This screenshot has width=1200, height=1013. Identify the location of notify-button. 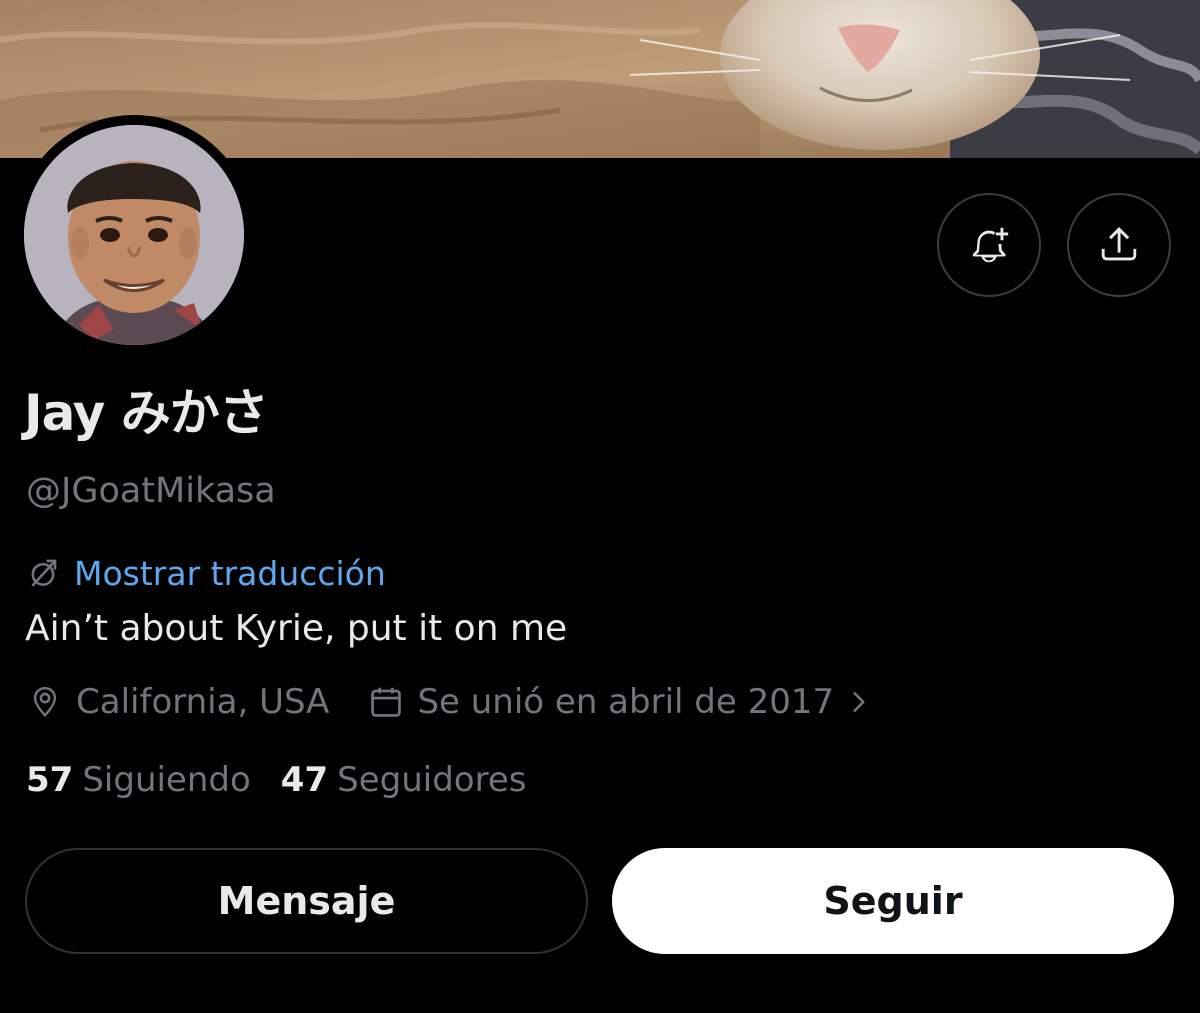
(989, 245).